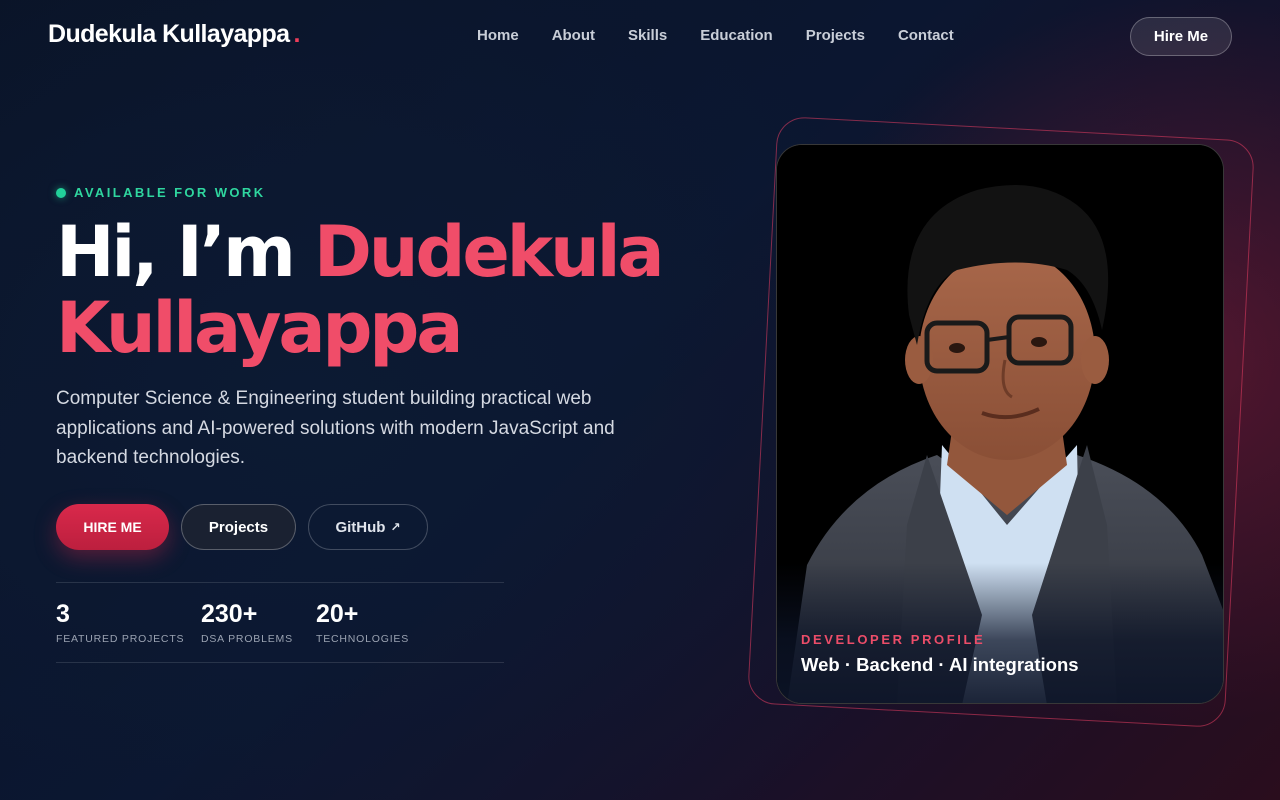  What do you see at coordinates (120, 622) in the screenshot?
I see `stat-projects: 3 FEATURED PROJECTS` at bounding box center [120, 622].